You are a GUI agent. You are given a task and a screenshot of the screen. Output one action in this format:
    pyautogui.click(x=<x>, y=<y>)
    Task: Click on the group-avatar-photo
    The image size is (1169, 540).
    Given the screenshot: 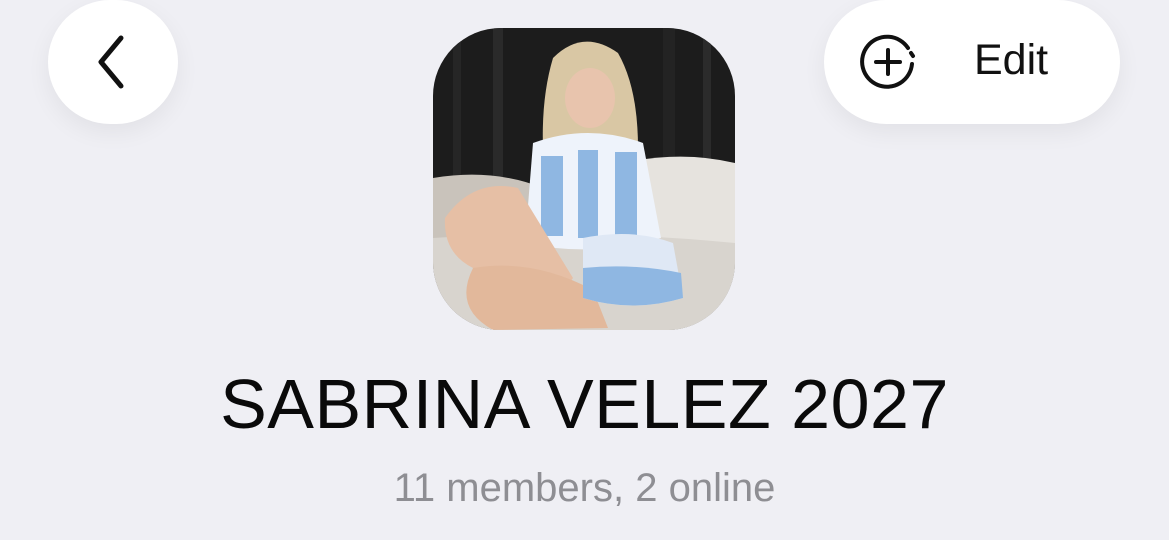 What is the action you would take?
    pyautogui.click(x=584, y=179)
    